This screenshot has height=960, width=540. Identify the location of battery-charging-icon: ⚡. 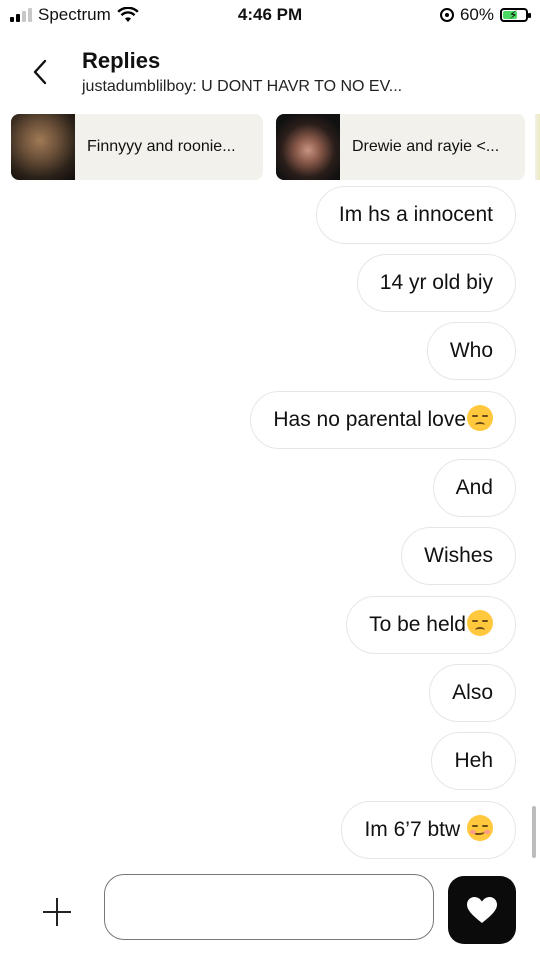
(515, 15).